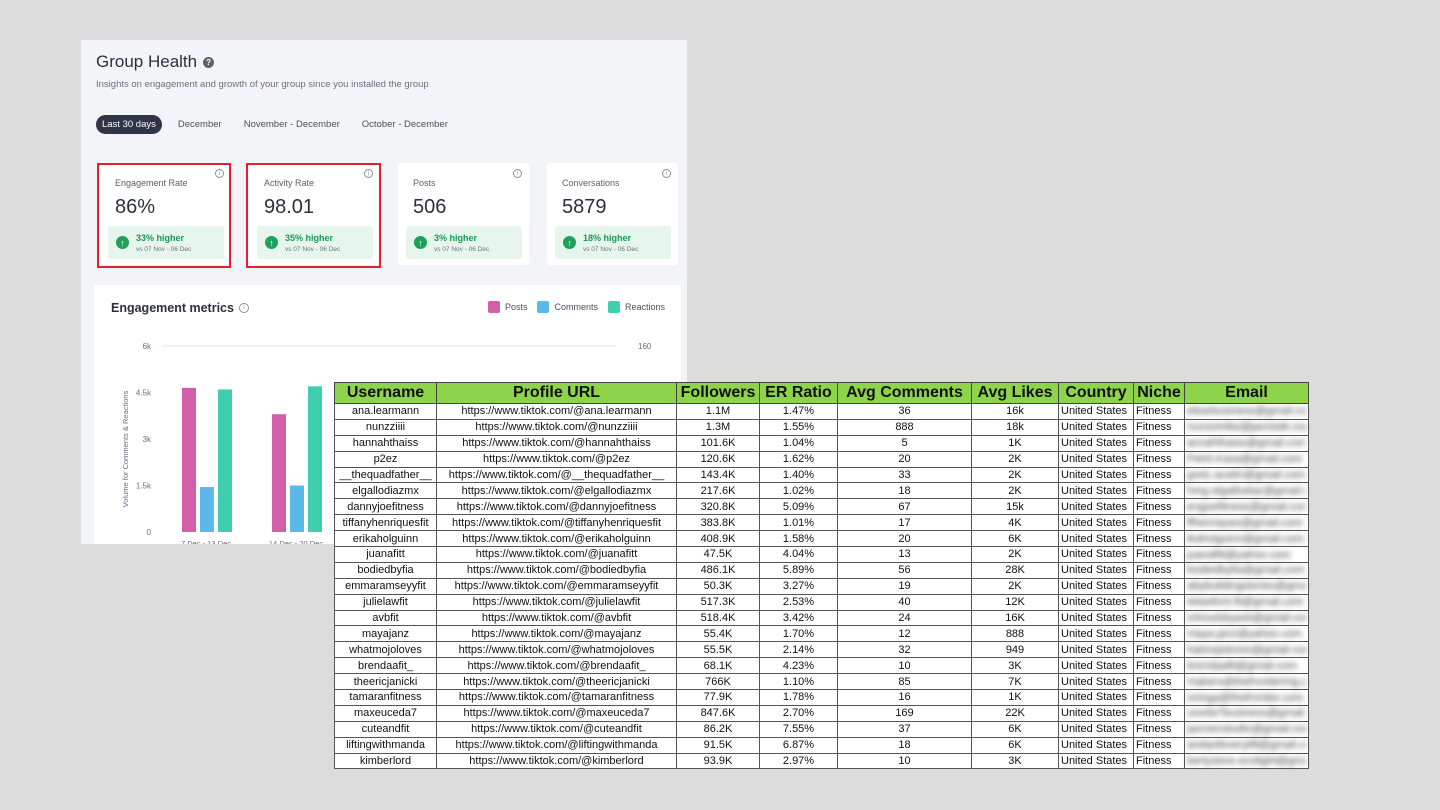 The height and width of the screenshot is (810, 1440). Describe the element at coordinates (1015, 666) in the screenshot. I see `avg-likes-cell: 3K` at that location.